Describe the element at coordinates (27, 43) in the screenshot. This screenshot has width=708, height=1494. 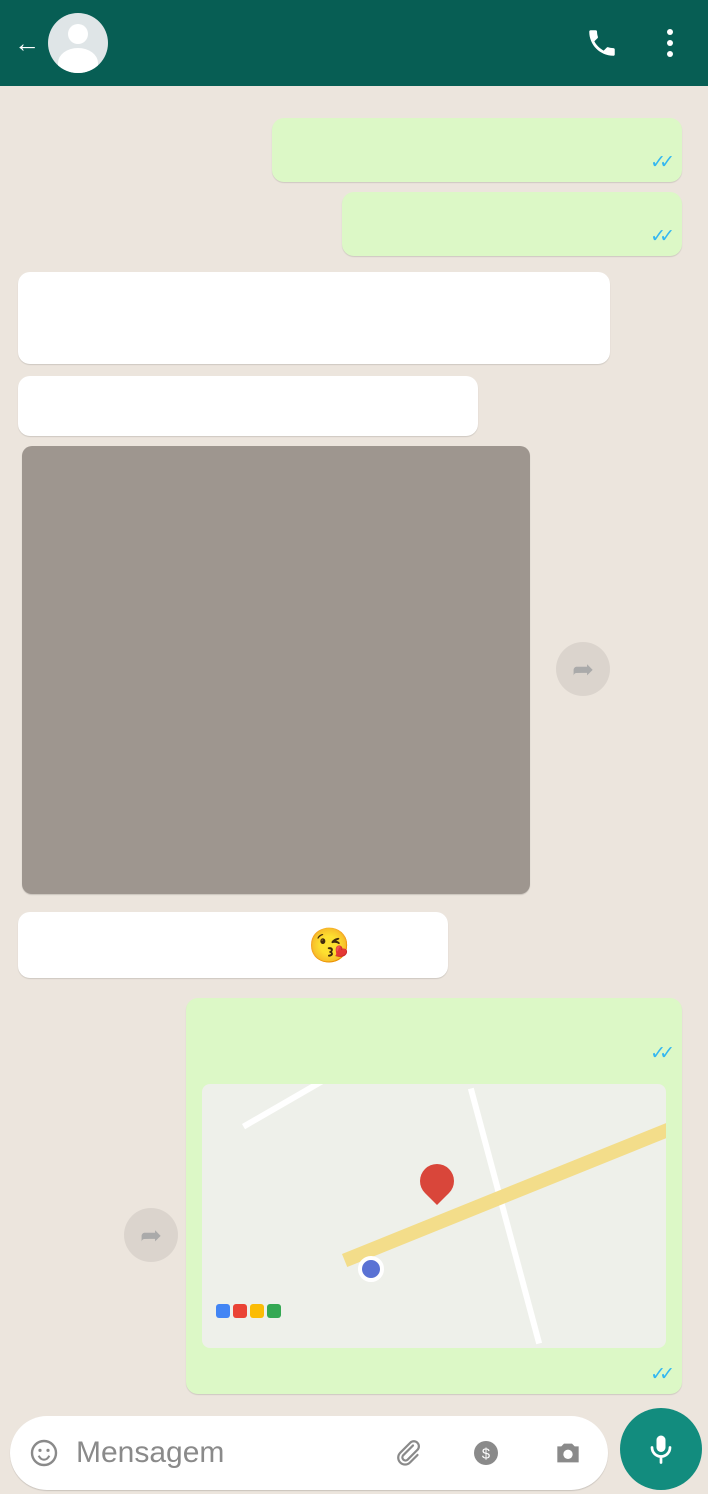
I see `arrow-left-icon: ←` at that location.